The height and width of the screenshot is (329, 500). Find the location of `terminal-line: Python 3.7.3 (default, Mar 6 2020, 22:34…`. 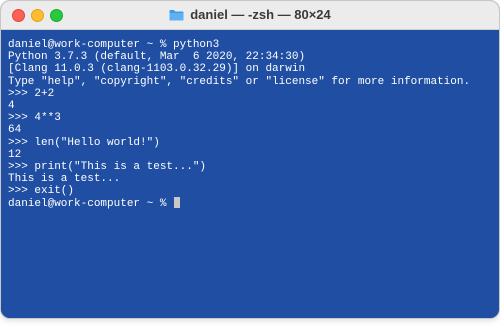

terminal-line: Python 3.7.3 (default, Mar 6 2020, 22:34… is located at coordinates (157, 57).